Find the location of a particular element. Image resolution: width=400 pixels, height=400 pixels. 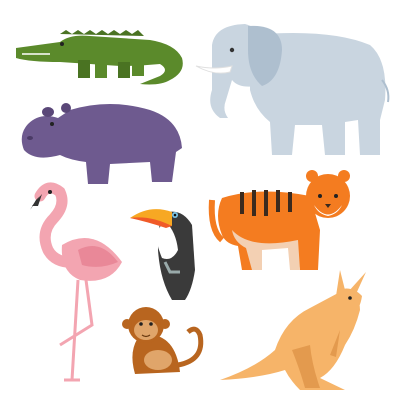

hippo-icon is located at coordinates (101, 143).